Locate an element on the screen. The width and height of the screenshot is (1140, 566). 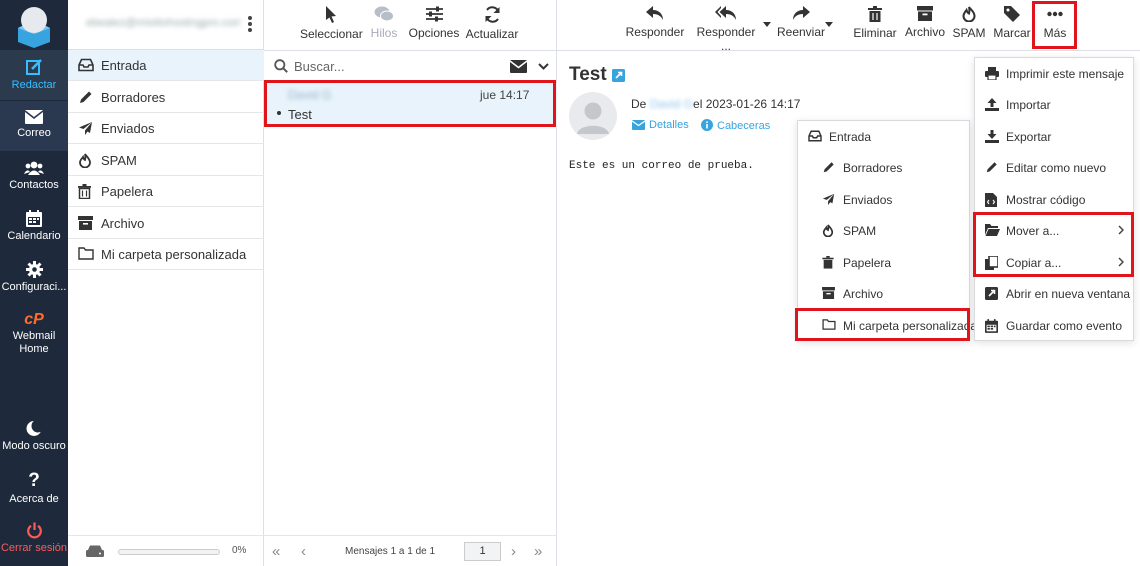
reply-button: Responder is located at coordinates (655, 22).